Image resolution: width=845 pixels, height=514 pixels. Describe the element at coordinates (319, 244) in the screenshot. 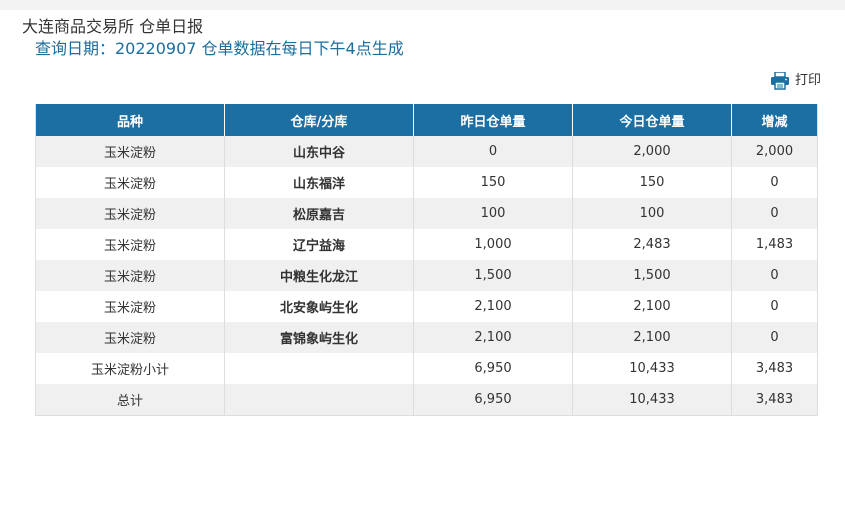

I see `cell-warehouse: 辽宁益海` at that location.